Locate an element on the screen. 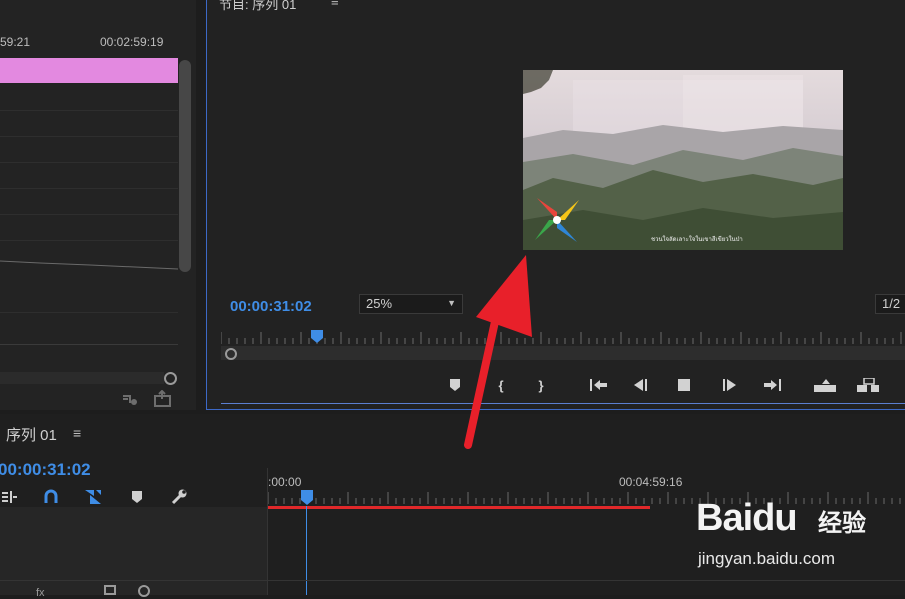  source-ruler-time-right: 00:02:59:19 is located at coordinates (132, 42).